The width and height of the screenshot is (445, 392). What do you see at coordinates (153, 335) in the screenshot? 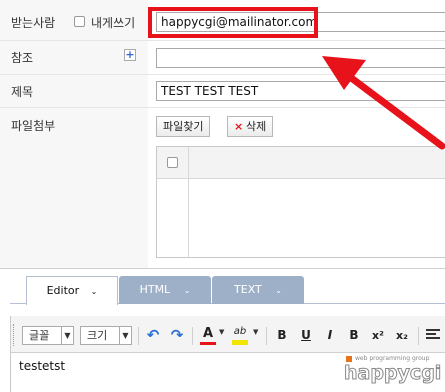
I see `undo-icon: ↶` at bounding box center [153, 335].